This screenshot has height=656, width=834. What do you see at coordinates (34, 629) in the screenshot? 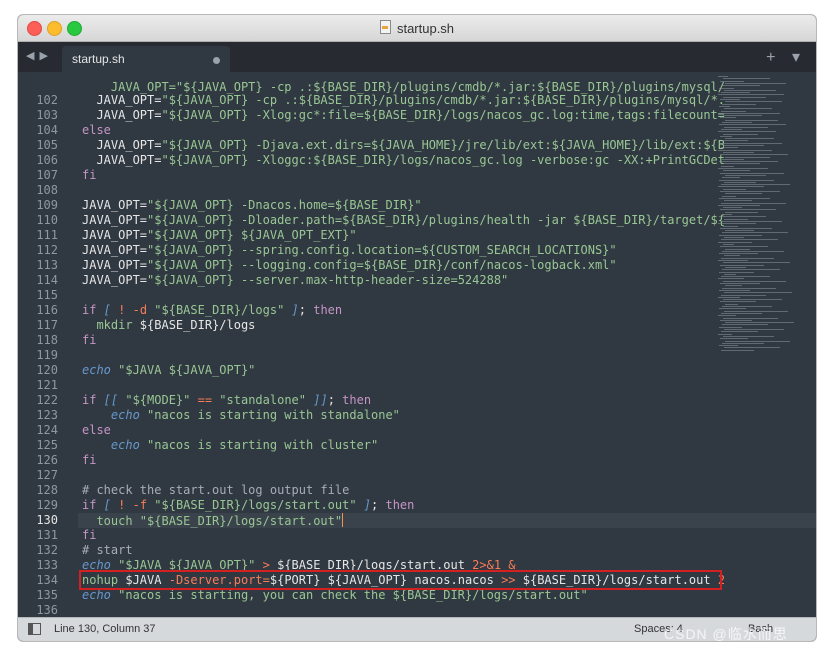
I see `sidebar-toggle-icon` at bounding box center [34, 629].